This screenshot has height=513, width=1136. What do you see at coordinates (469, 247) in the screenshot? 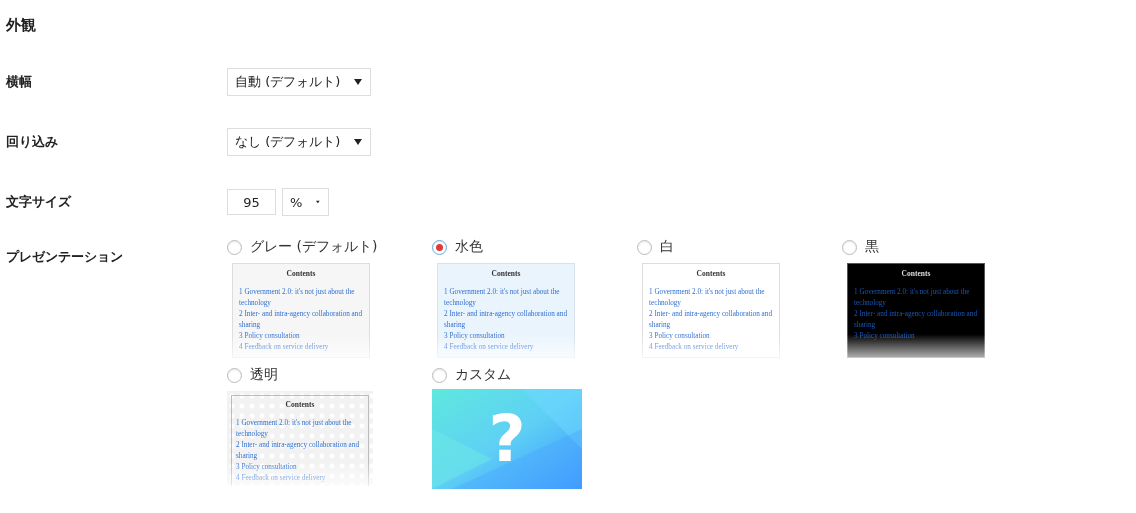
I see `option-label: 水色` at bounding box center [469, 247].